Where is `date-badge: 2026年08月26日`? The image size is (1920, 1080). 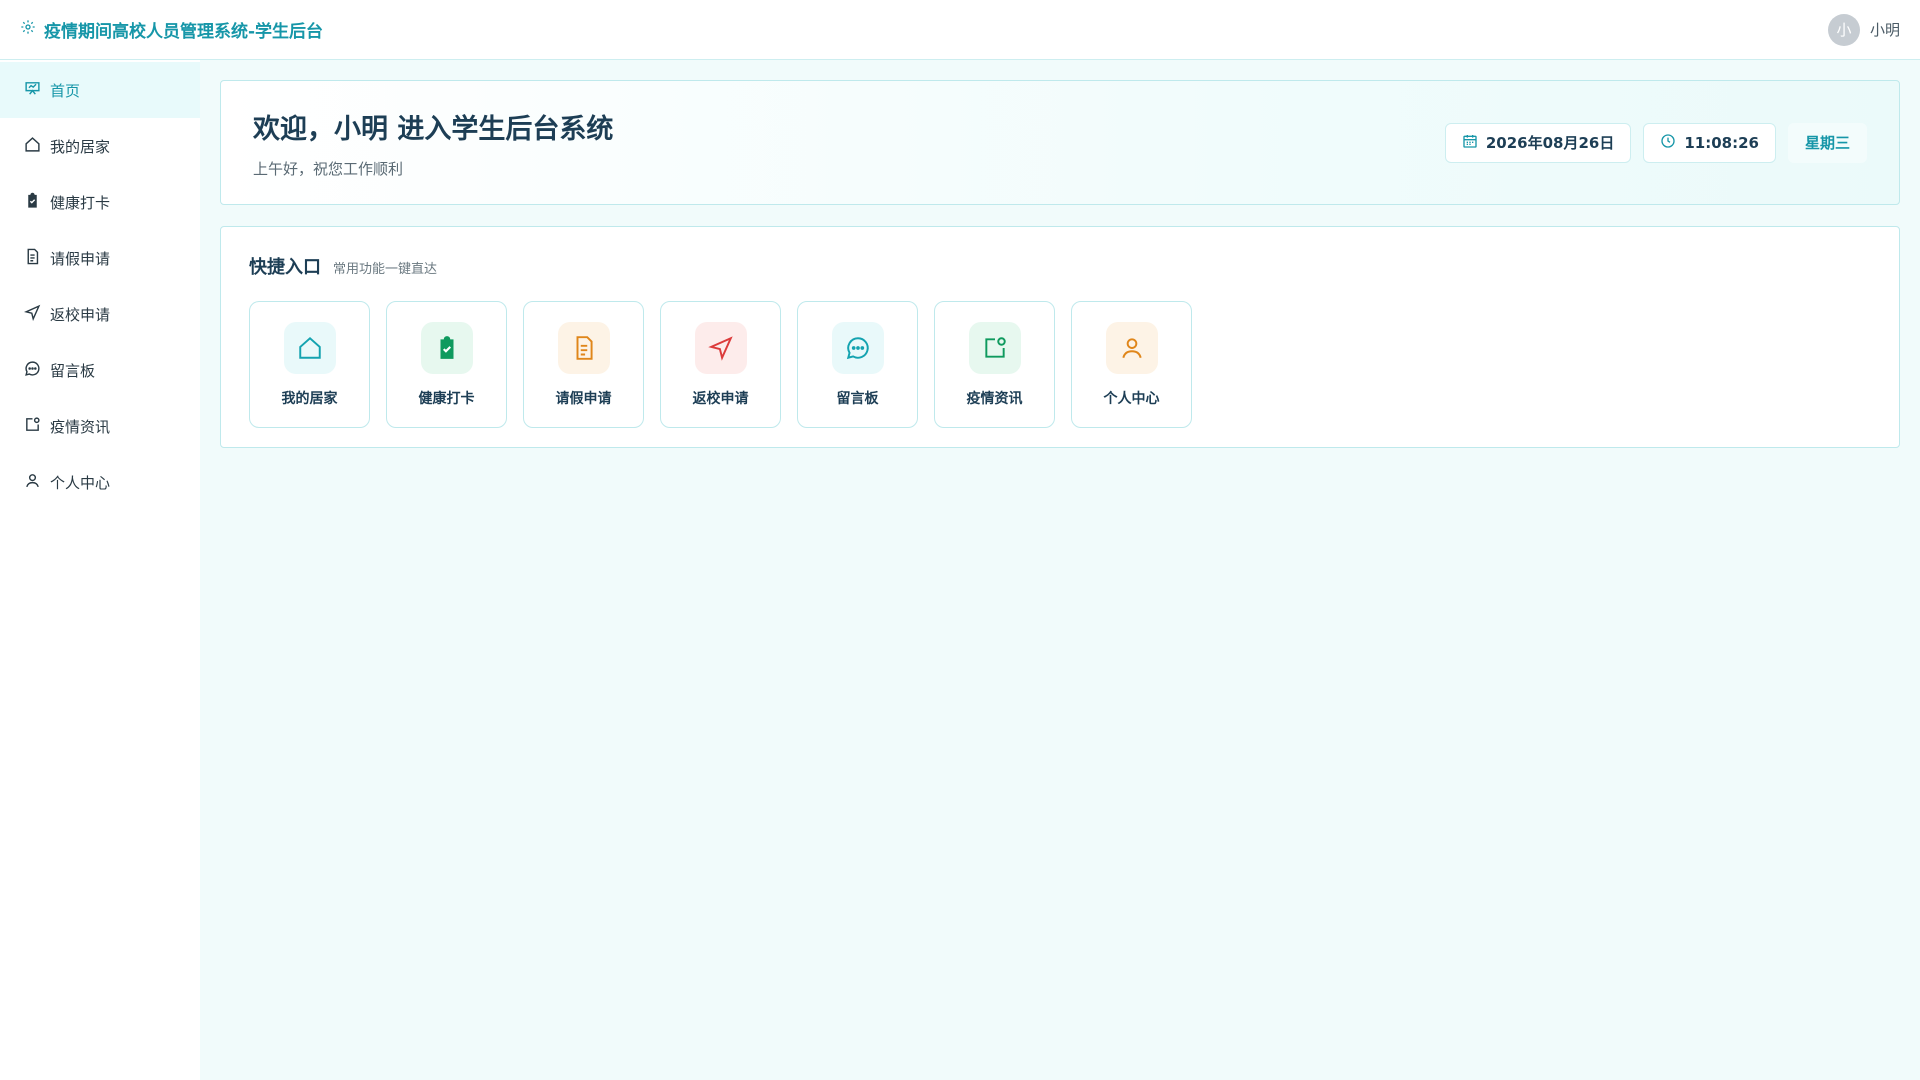
date-badge: 2026年08月26日 is located at coordinates (1538, 142).